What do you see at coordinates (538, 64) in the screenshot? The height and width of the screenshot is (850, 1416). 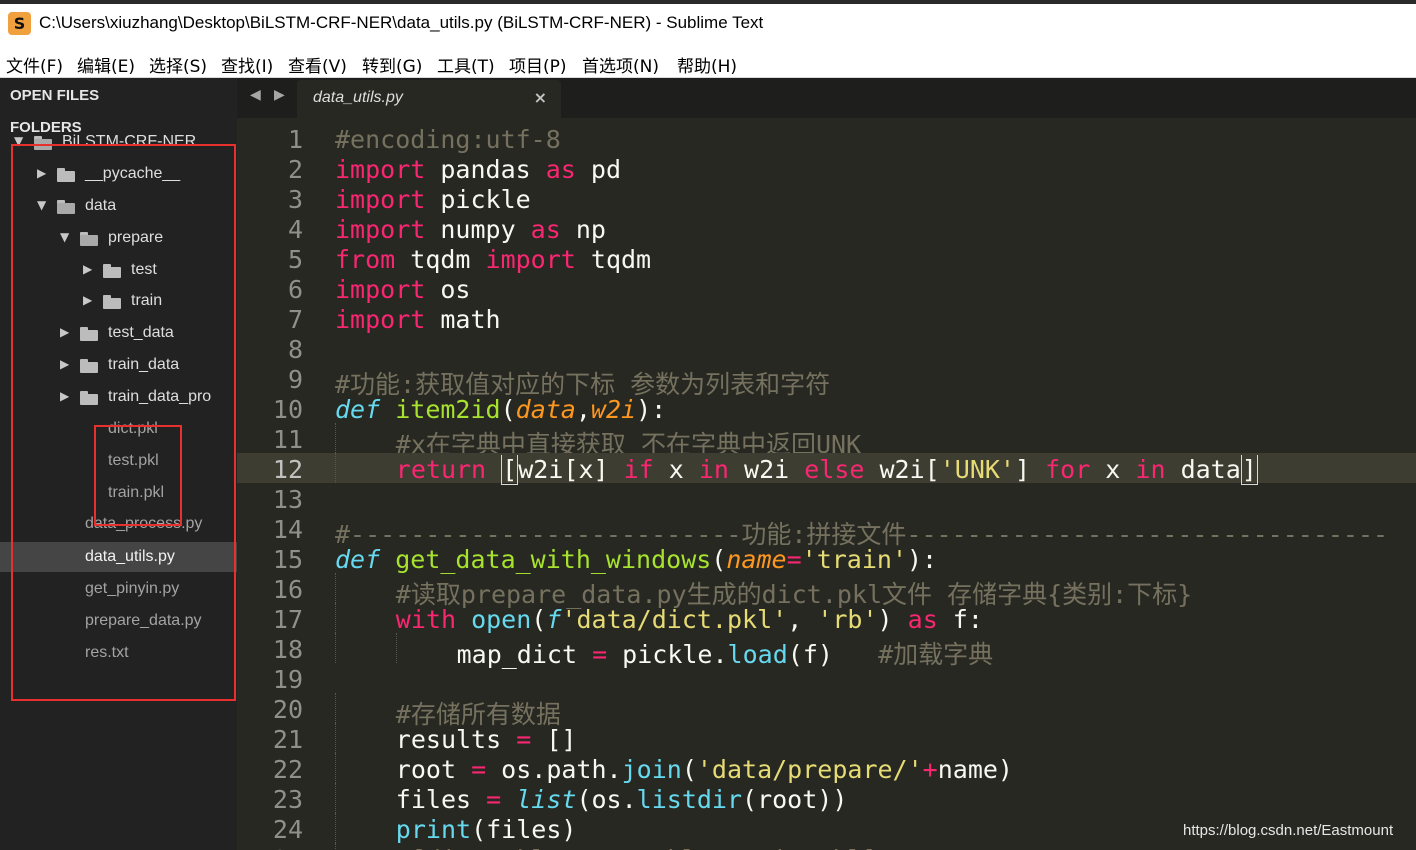 I see `menu-item-8: 项目(P)` at bounding box center [538, 64].